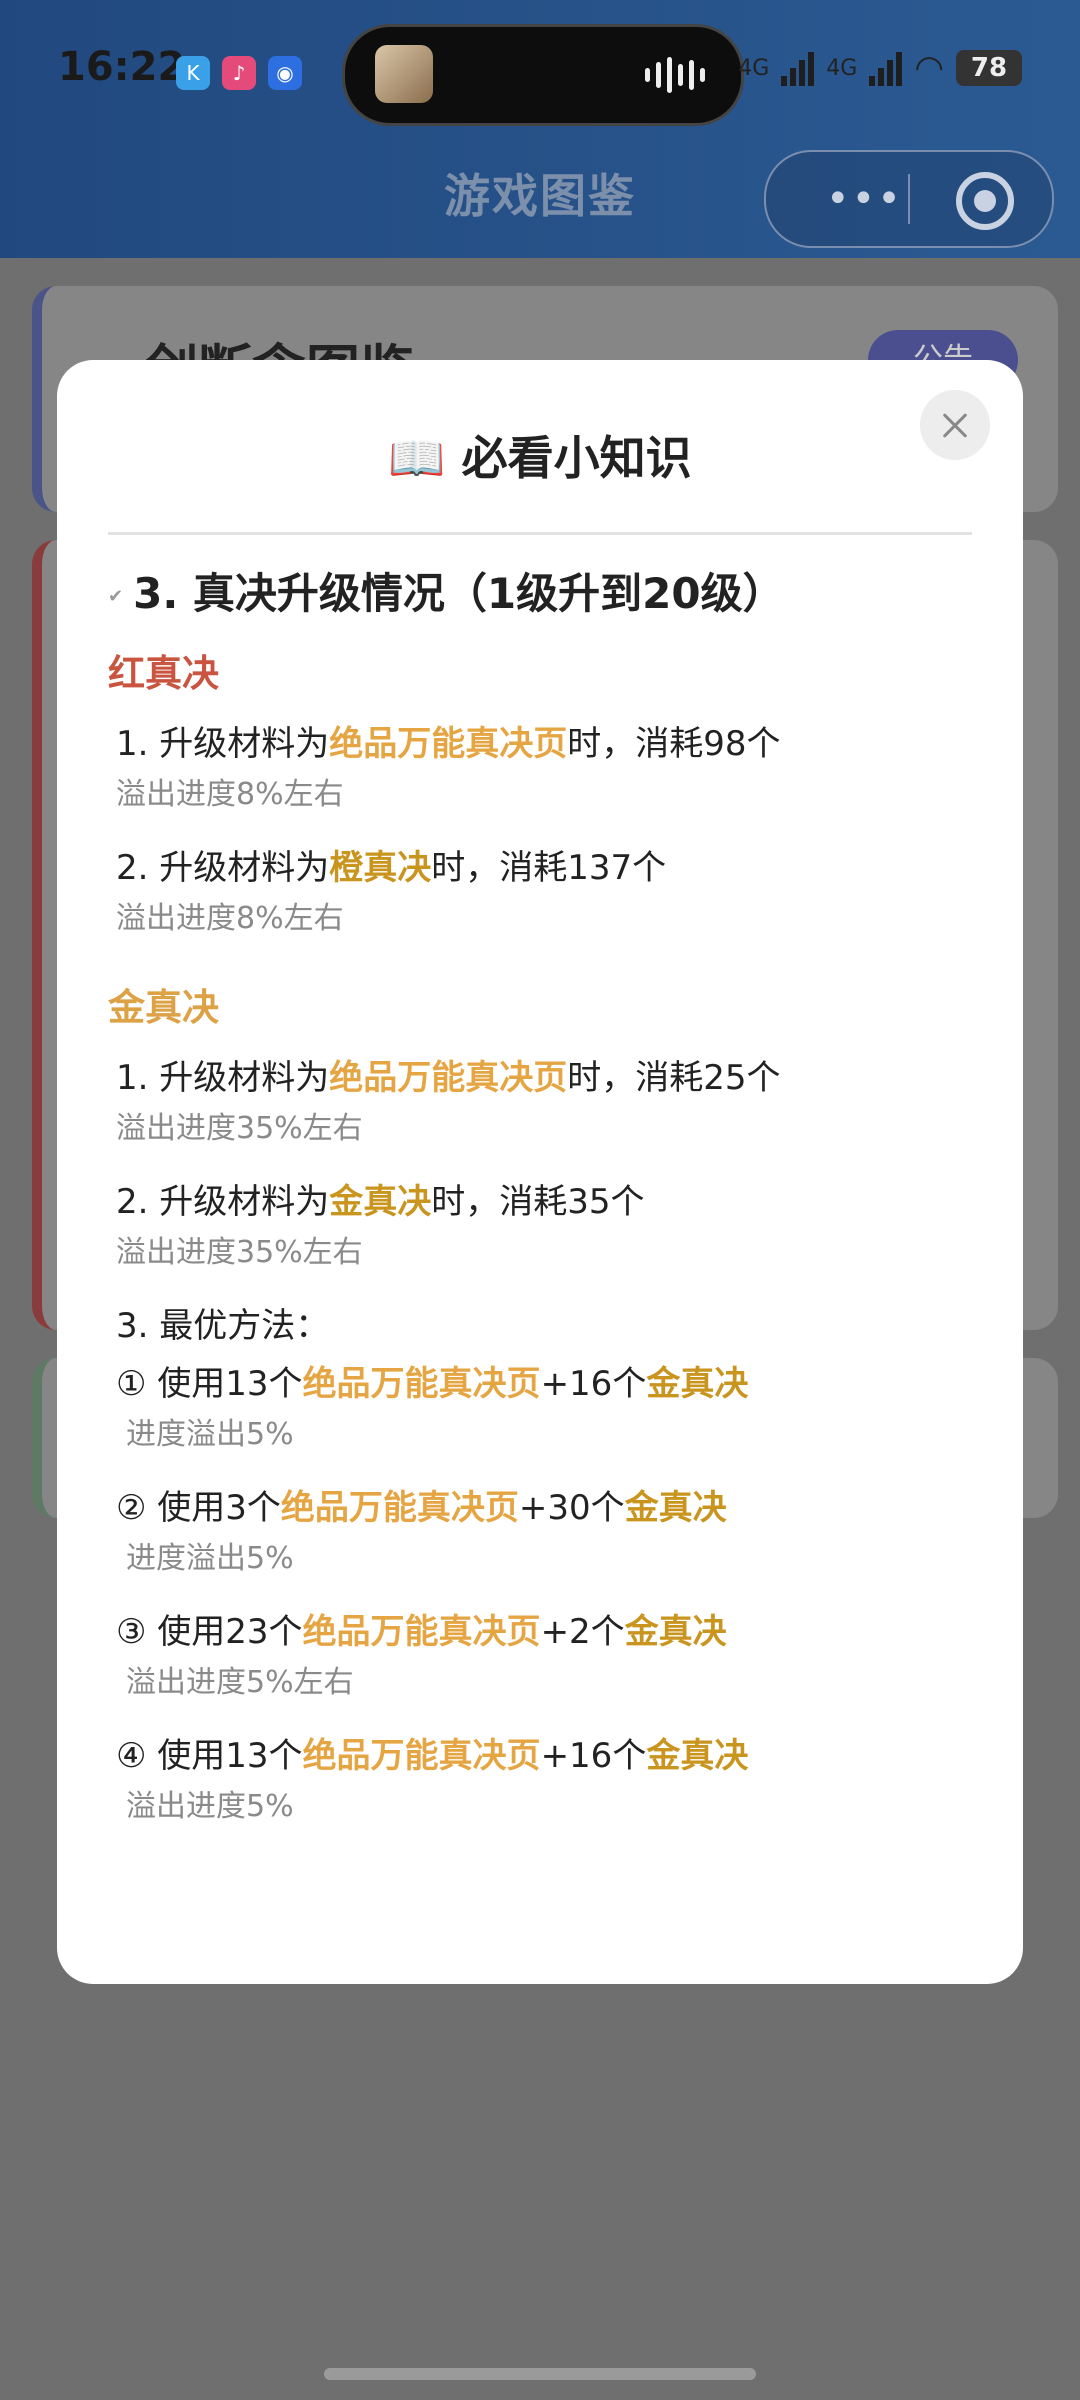 The width and height of the screenshot is (1080, 2400). I want to click on option-text: +2个, so click(582, 1632).